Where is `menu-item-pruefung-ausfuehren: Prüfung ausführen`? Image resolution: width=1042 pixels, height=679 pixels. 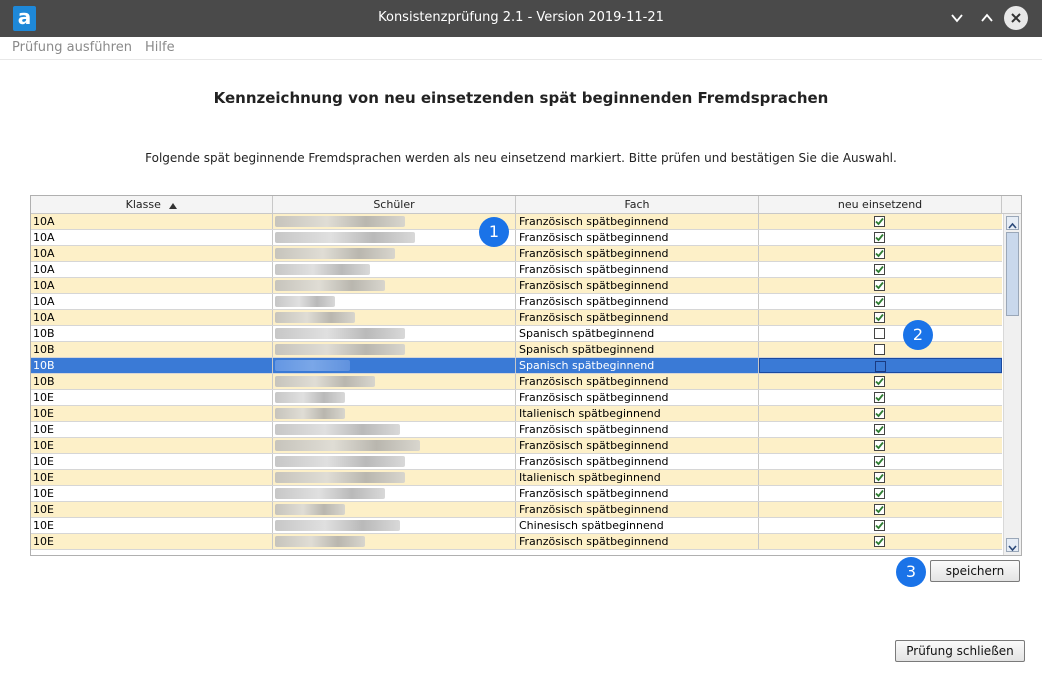
menu-item-pruefung-ausfuehren: Prüfung ausführen is located at coordinates (72, 47).